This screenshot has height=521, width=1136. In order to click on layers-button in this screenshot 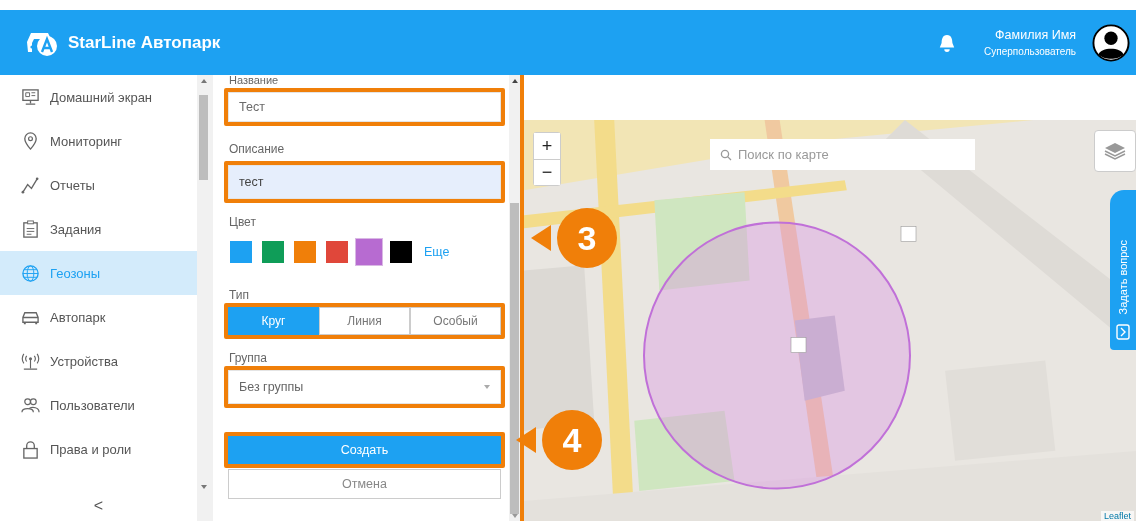, I will do `click(1115, 151)`.